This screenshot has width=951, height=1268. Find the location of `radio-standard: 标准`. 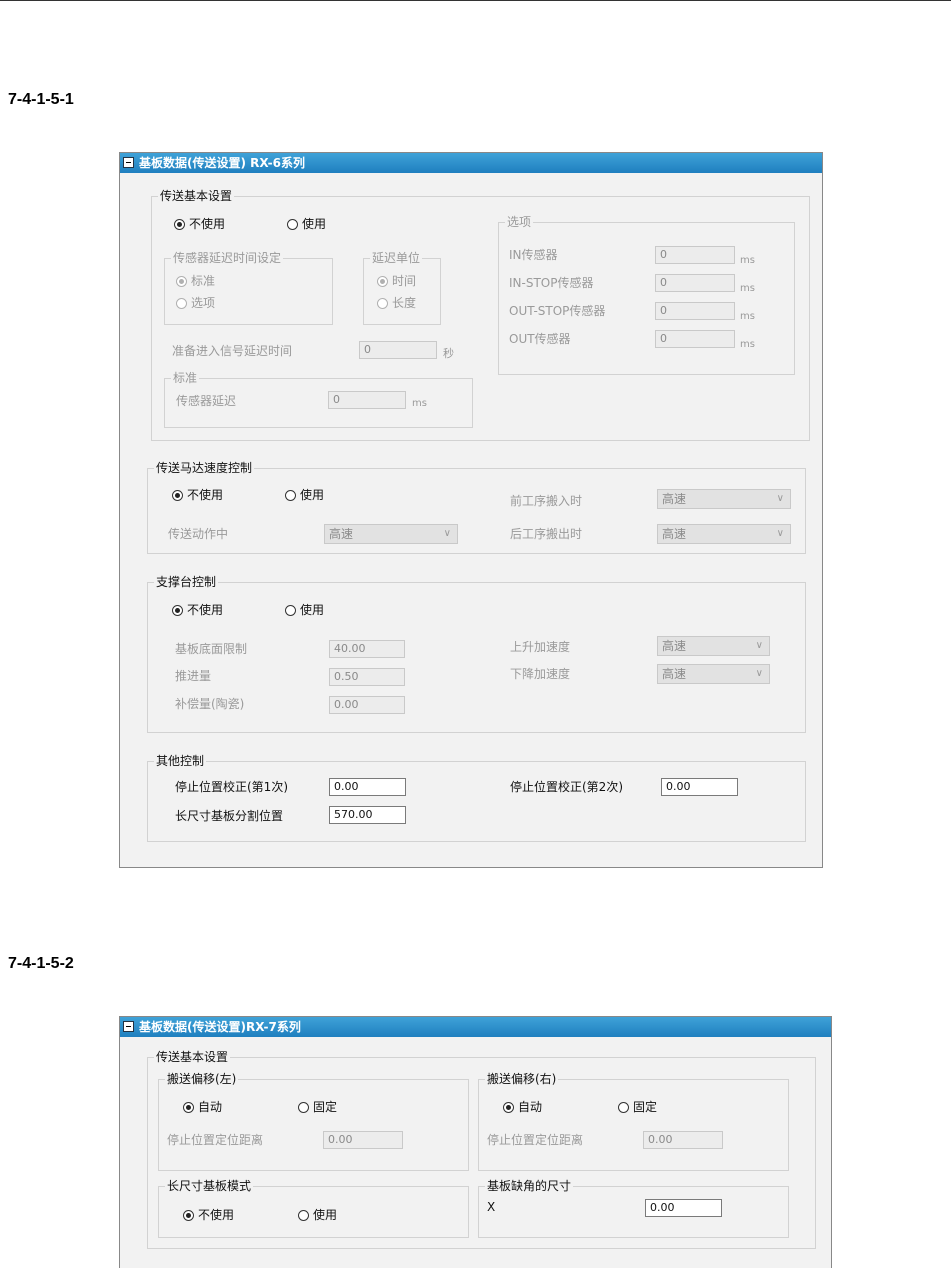

radio-standard: 标准 is located at coordinates (195, 281).